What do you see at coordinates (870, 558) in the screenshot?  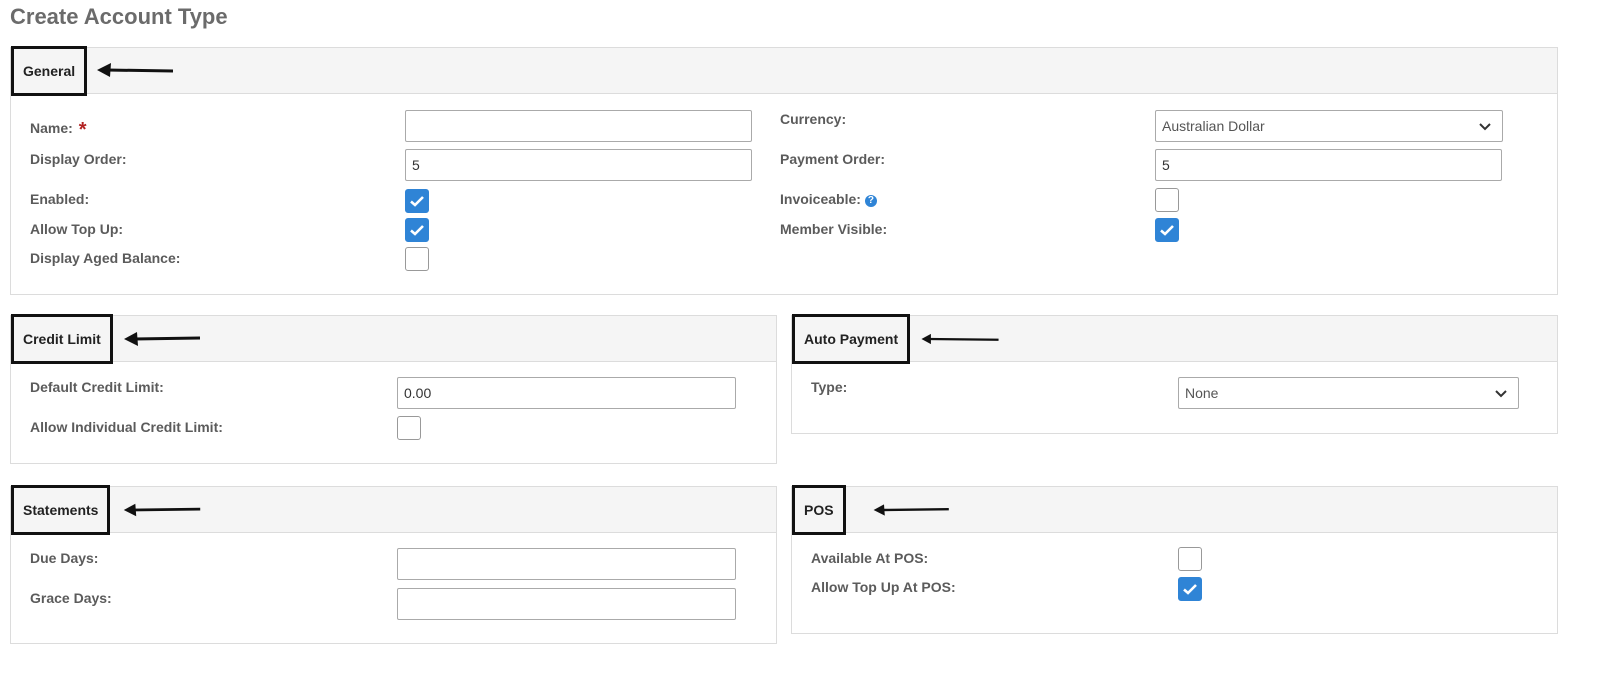 I see `available-at-pos-label: Available At POS:` at bounding box center [870, 558].